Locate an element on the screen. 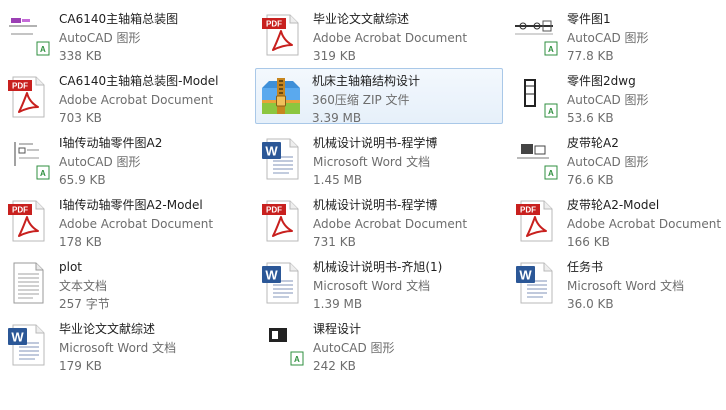 The height and width of the screenshot is (410, 726). file-name: CA6140主轴箱总装图-Model is located at coordinates (139, 81).